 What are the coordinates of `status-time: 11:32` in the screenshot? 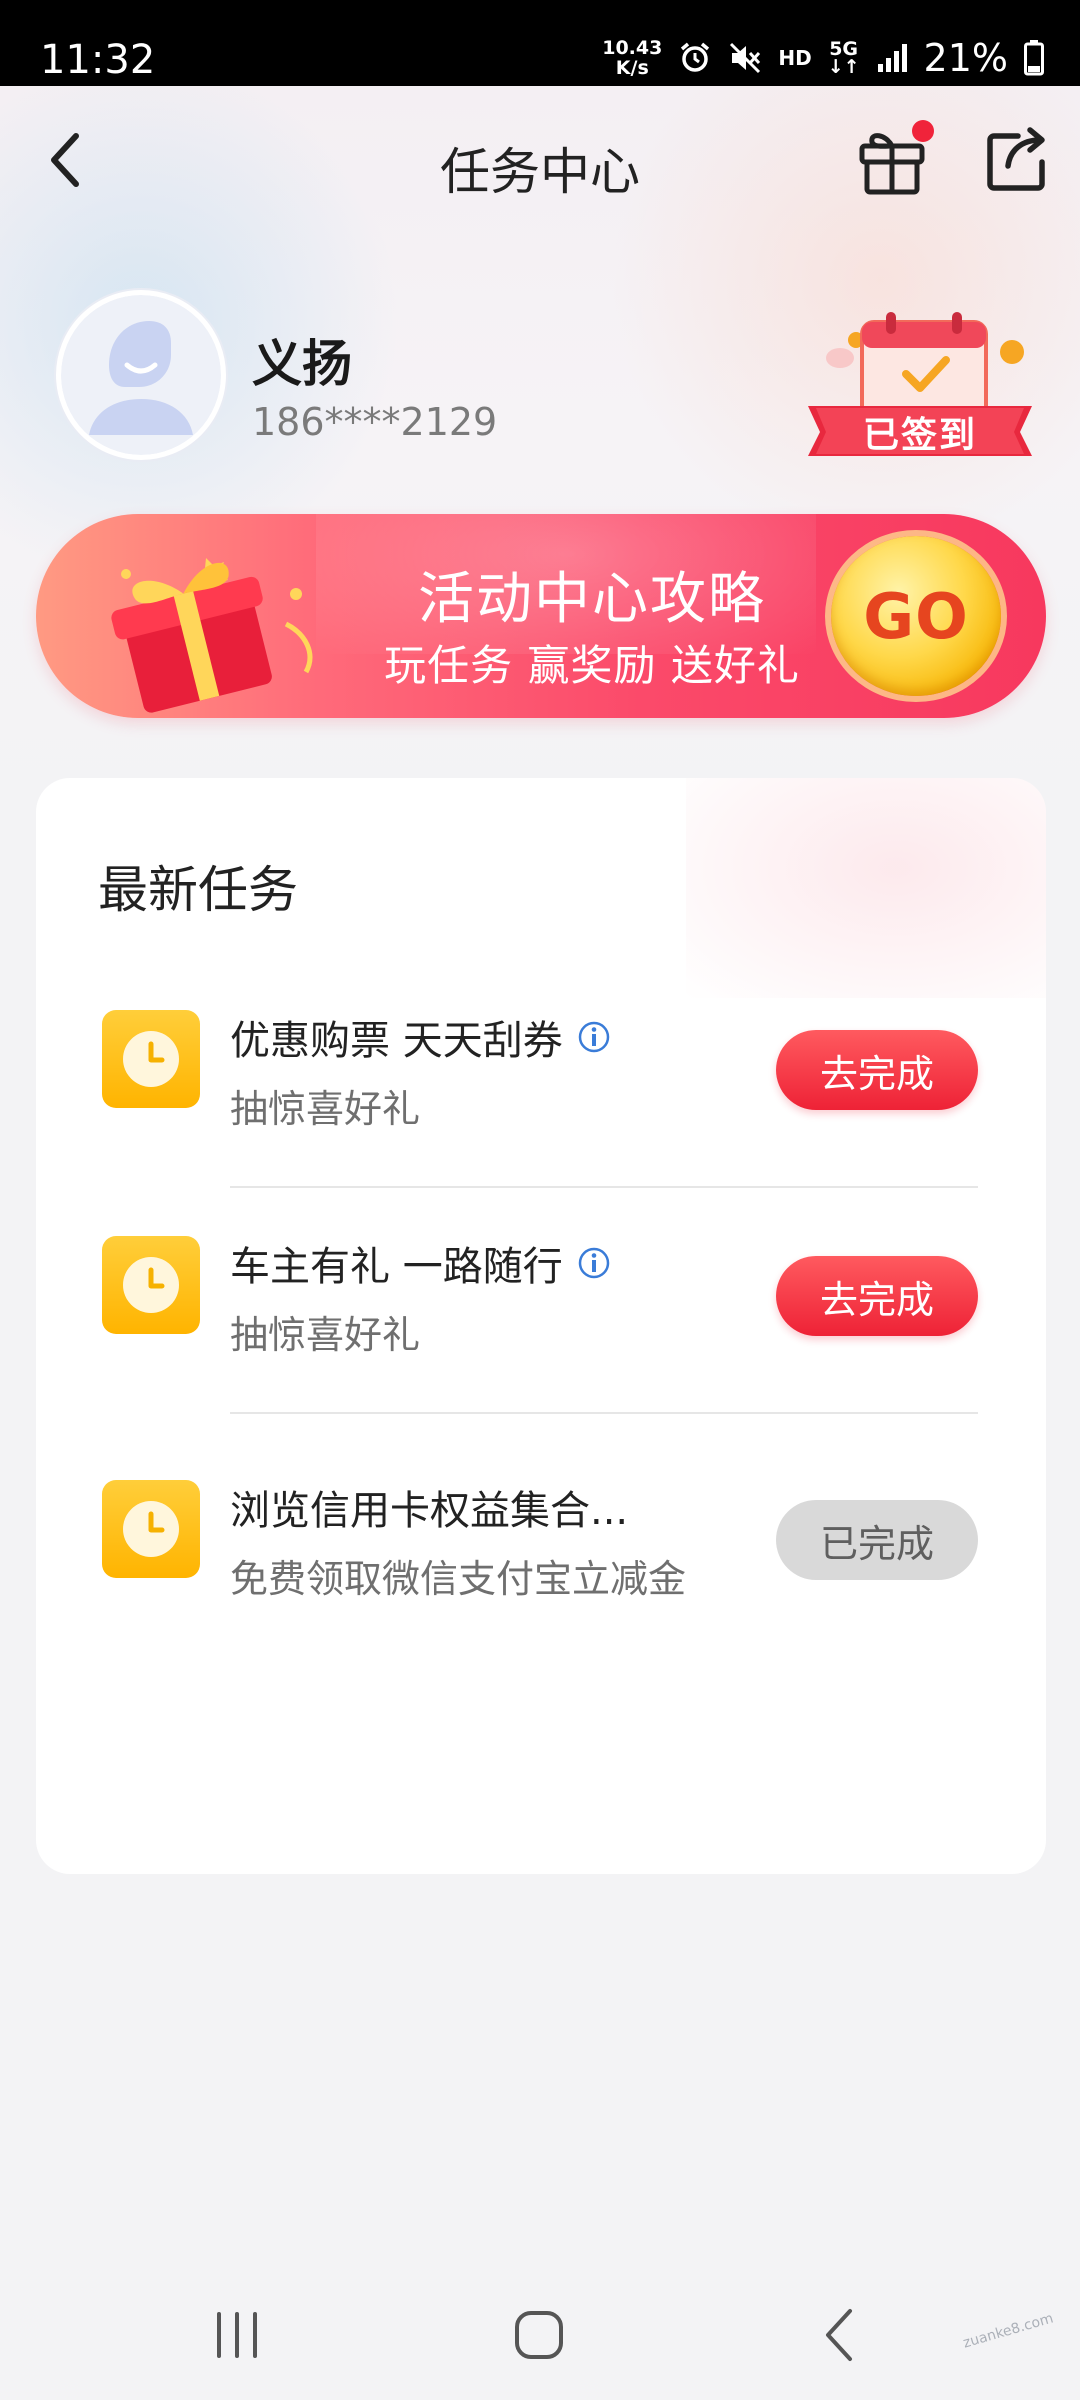 It's located at (98, 60).